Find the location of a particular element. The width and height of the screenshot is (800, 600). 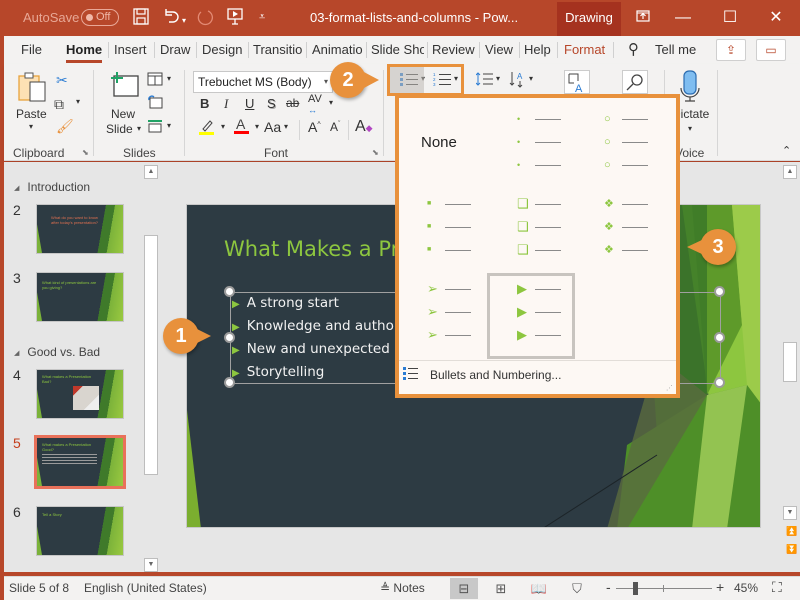

notes-button: ≜ Notes is located at coordinates (402, 588).